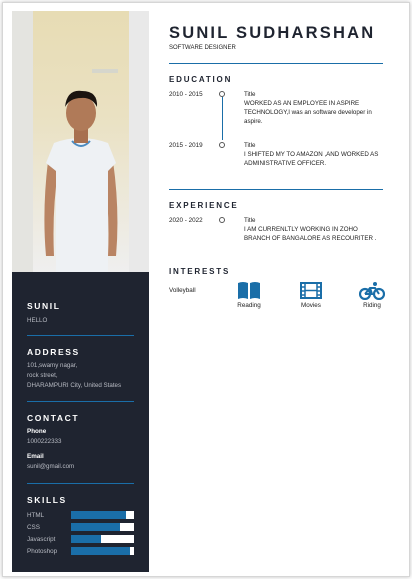 This screenshot has width=412, height=579. I want to click on skill-row: Javascript, so click(80, 539).